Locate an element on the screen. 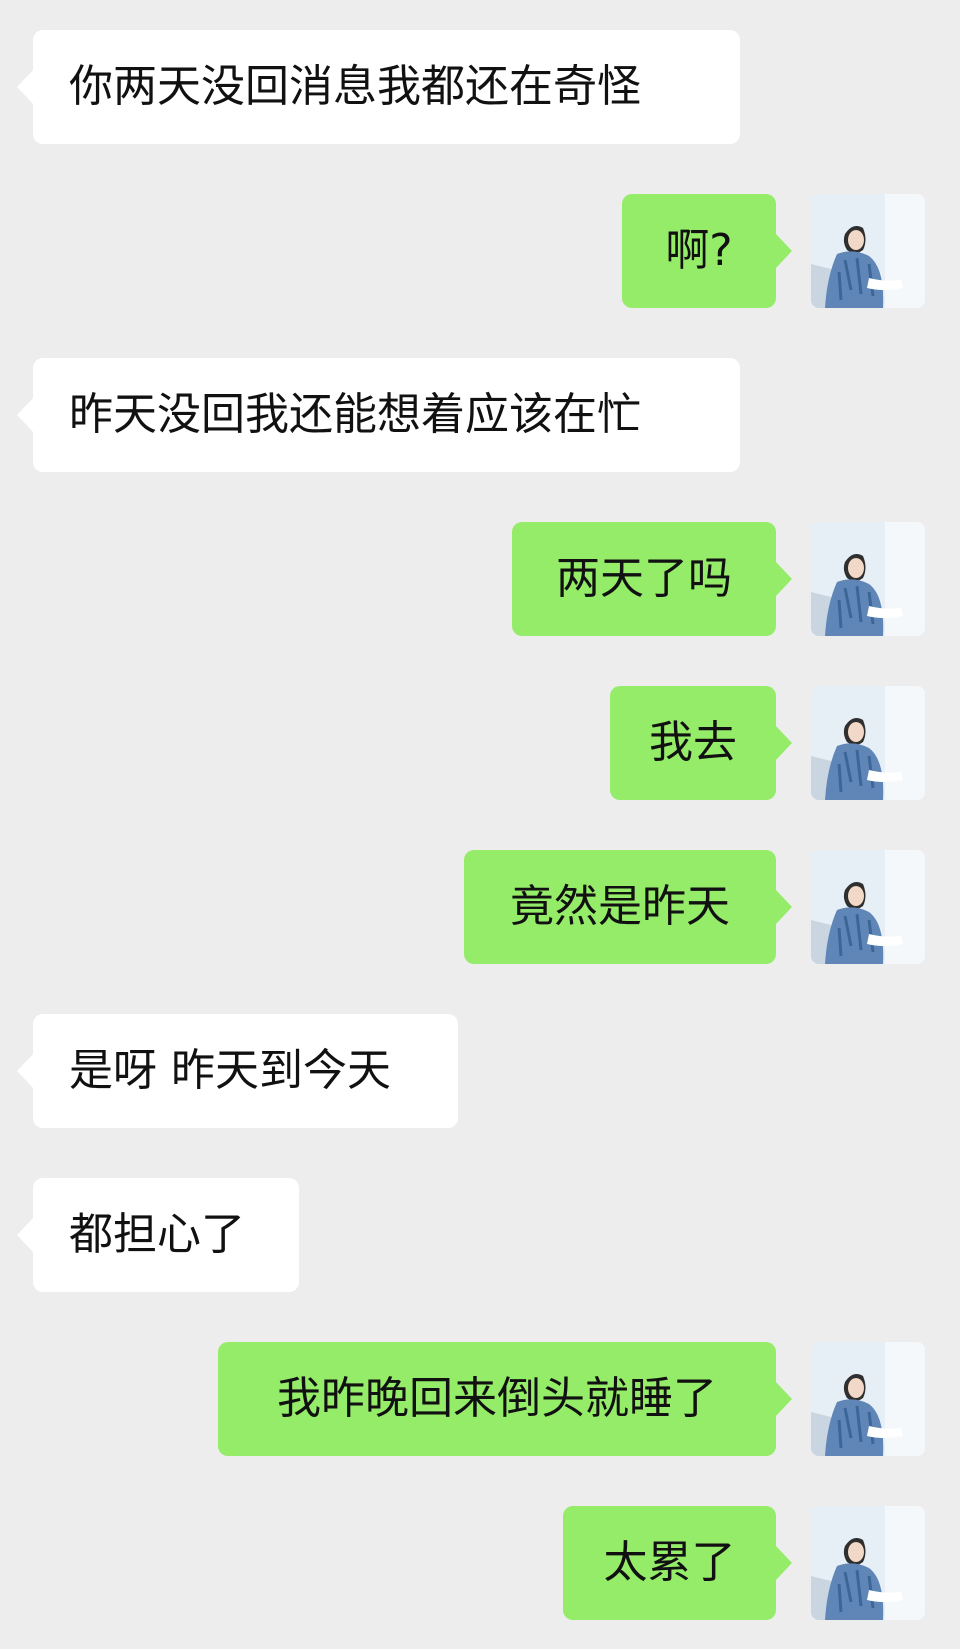 This screenshot has height=1649, width=960. outgoing-message-bubble: 啊? is located at coordinates (707, 251).